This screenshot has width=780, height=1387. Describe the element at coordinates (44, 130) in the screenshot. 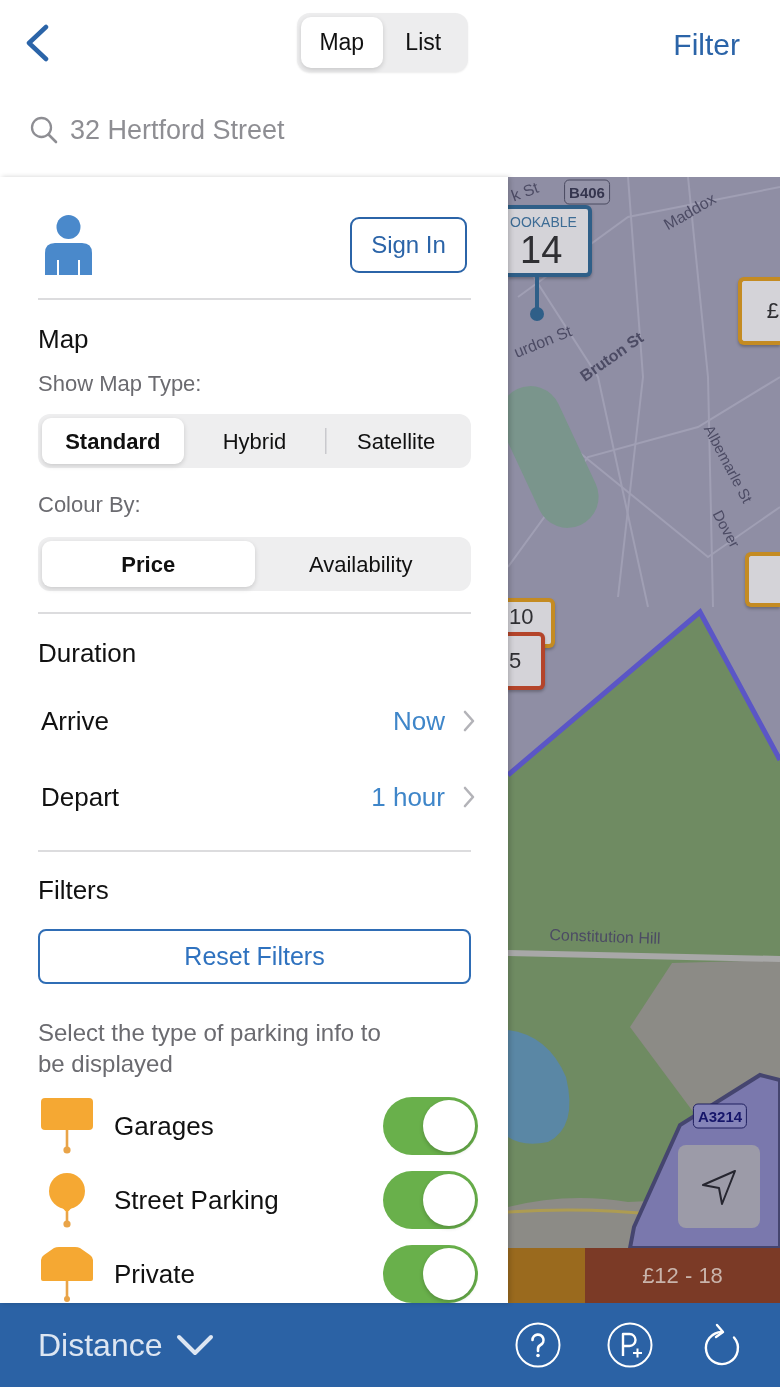

I see `search-icon` at that location.